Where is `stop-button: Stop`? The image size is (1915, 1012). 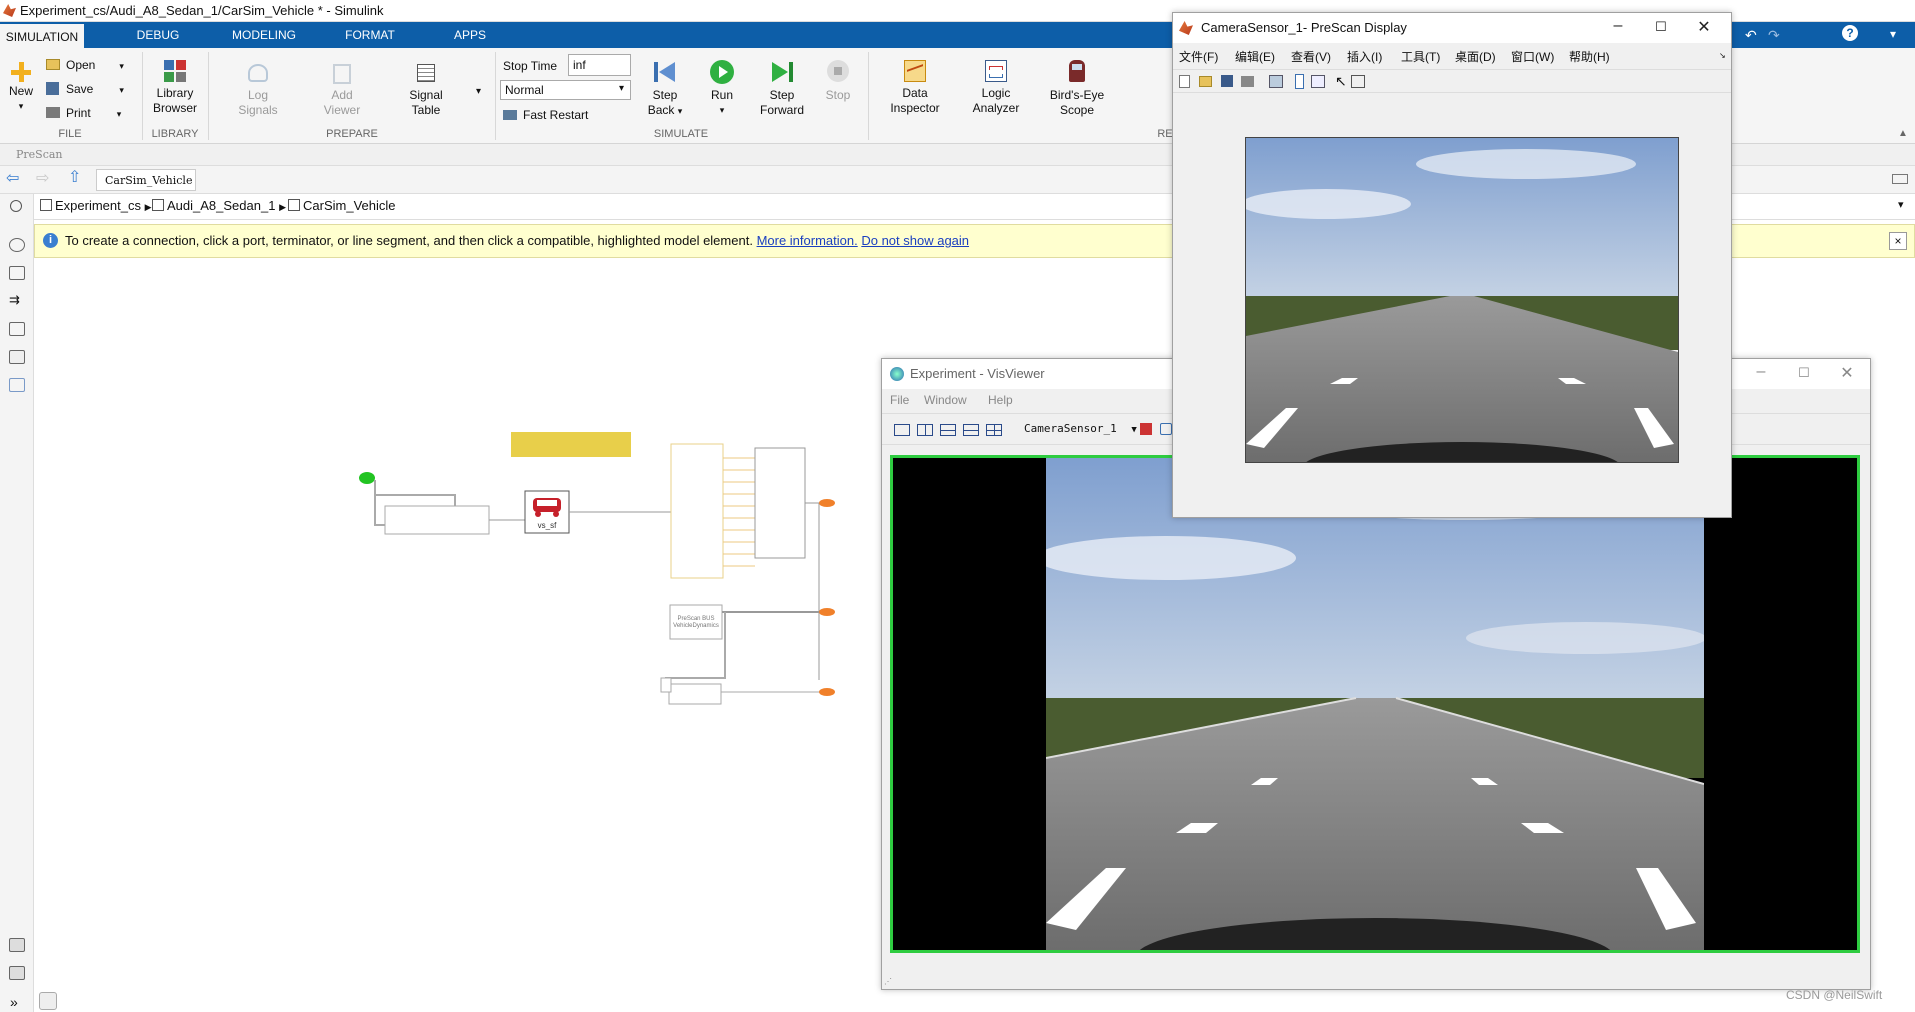 stop-button: Stop is located at coordinates (838, 81).